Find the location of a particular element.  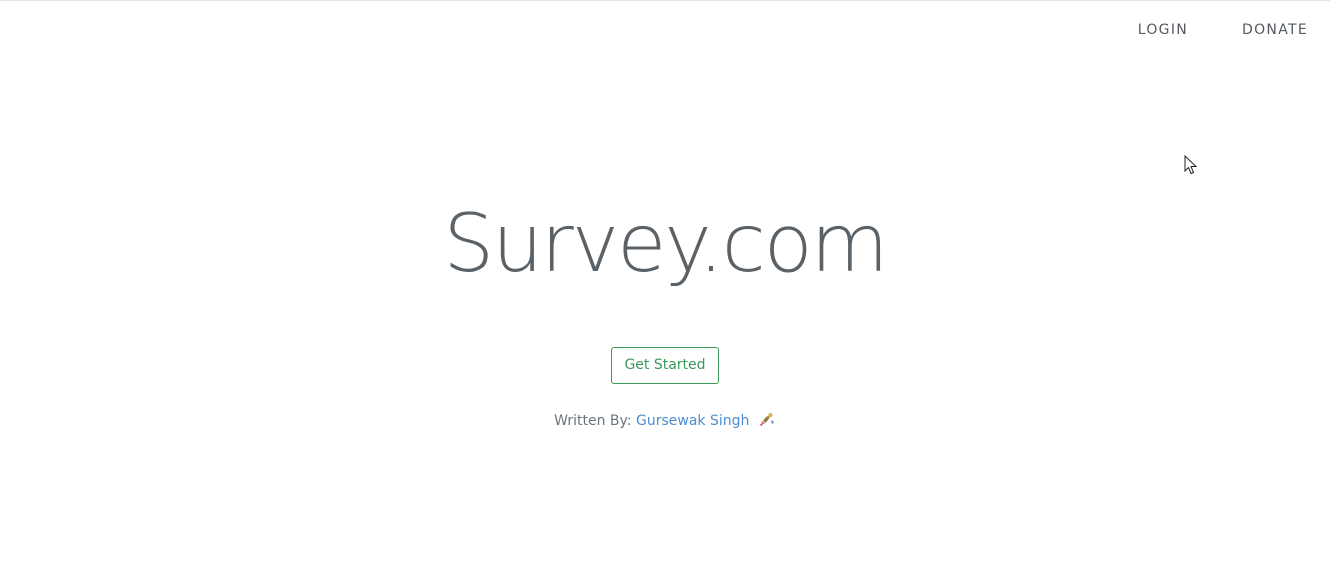

author-credit: Written By: Gursewak Singh is located at coordinates (665, 421).